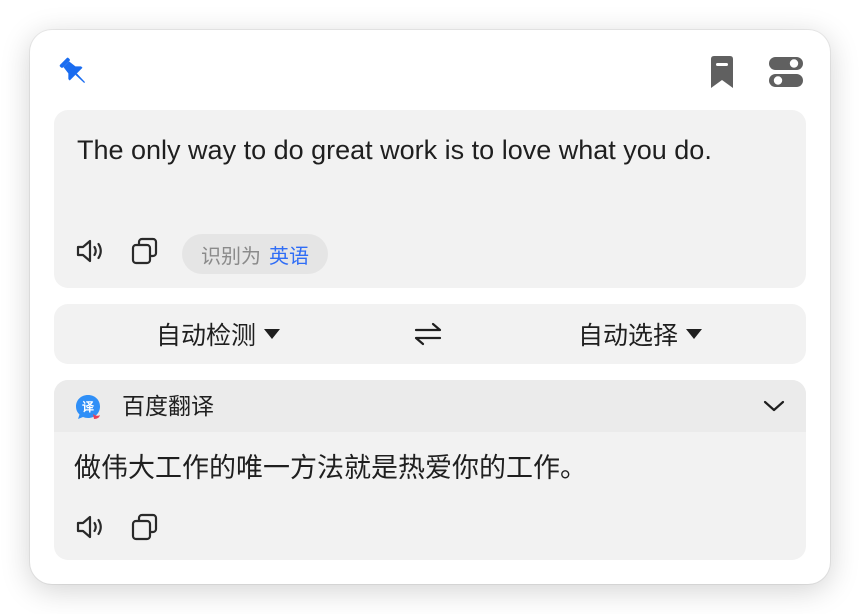  I want to click on result-header: 译 百度翻译, so click(430, 406).